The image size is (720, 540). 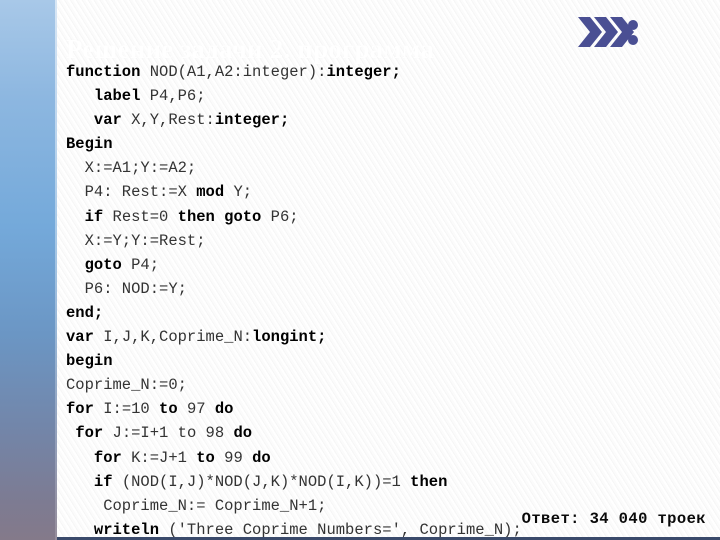 What do you see at coordinates (178, 337) in the screenshot?
I see `code-text: I,J,K,Coprime_N:` at bounding box center [178, 337].